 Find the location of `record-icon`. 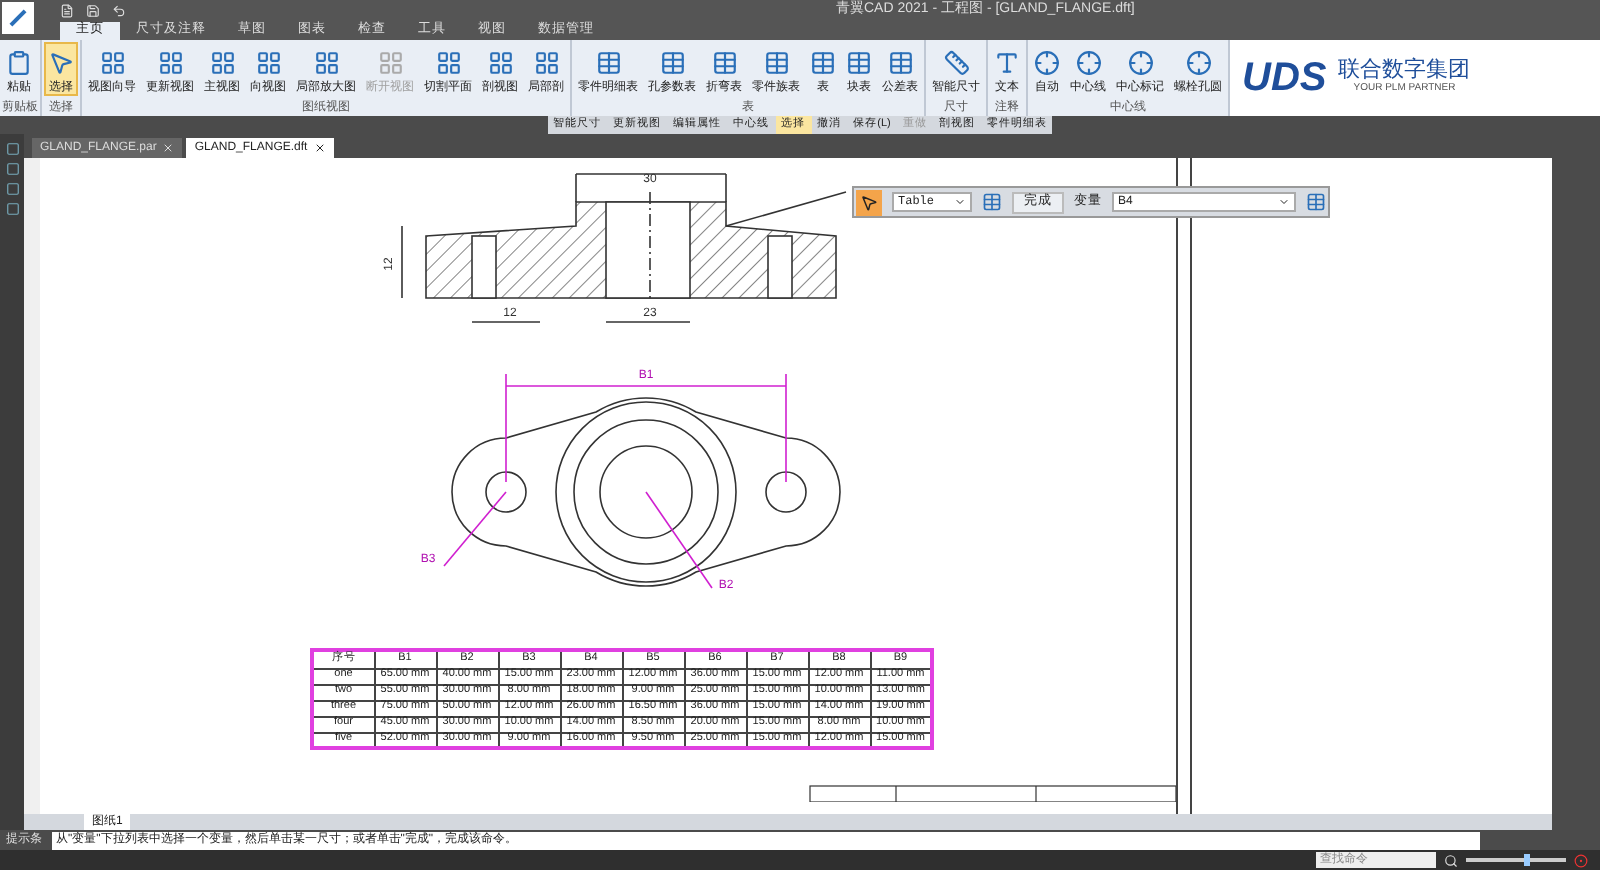

record-icon is located at coordinates (1581, 860).